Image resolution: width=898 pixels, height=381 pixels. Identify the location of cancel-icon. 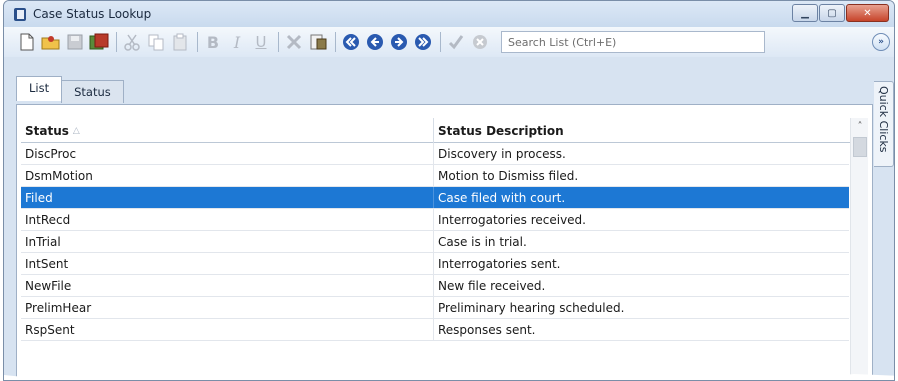
(480, 42).